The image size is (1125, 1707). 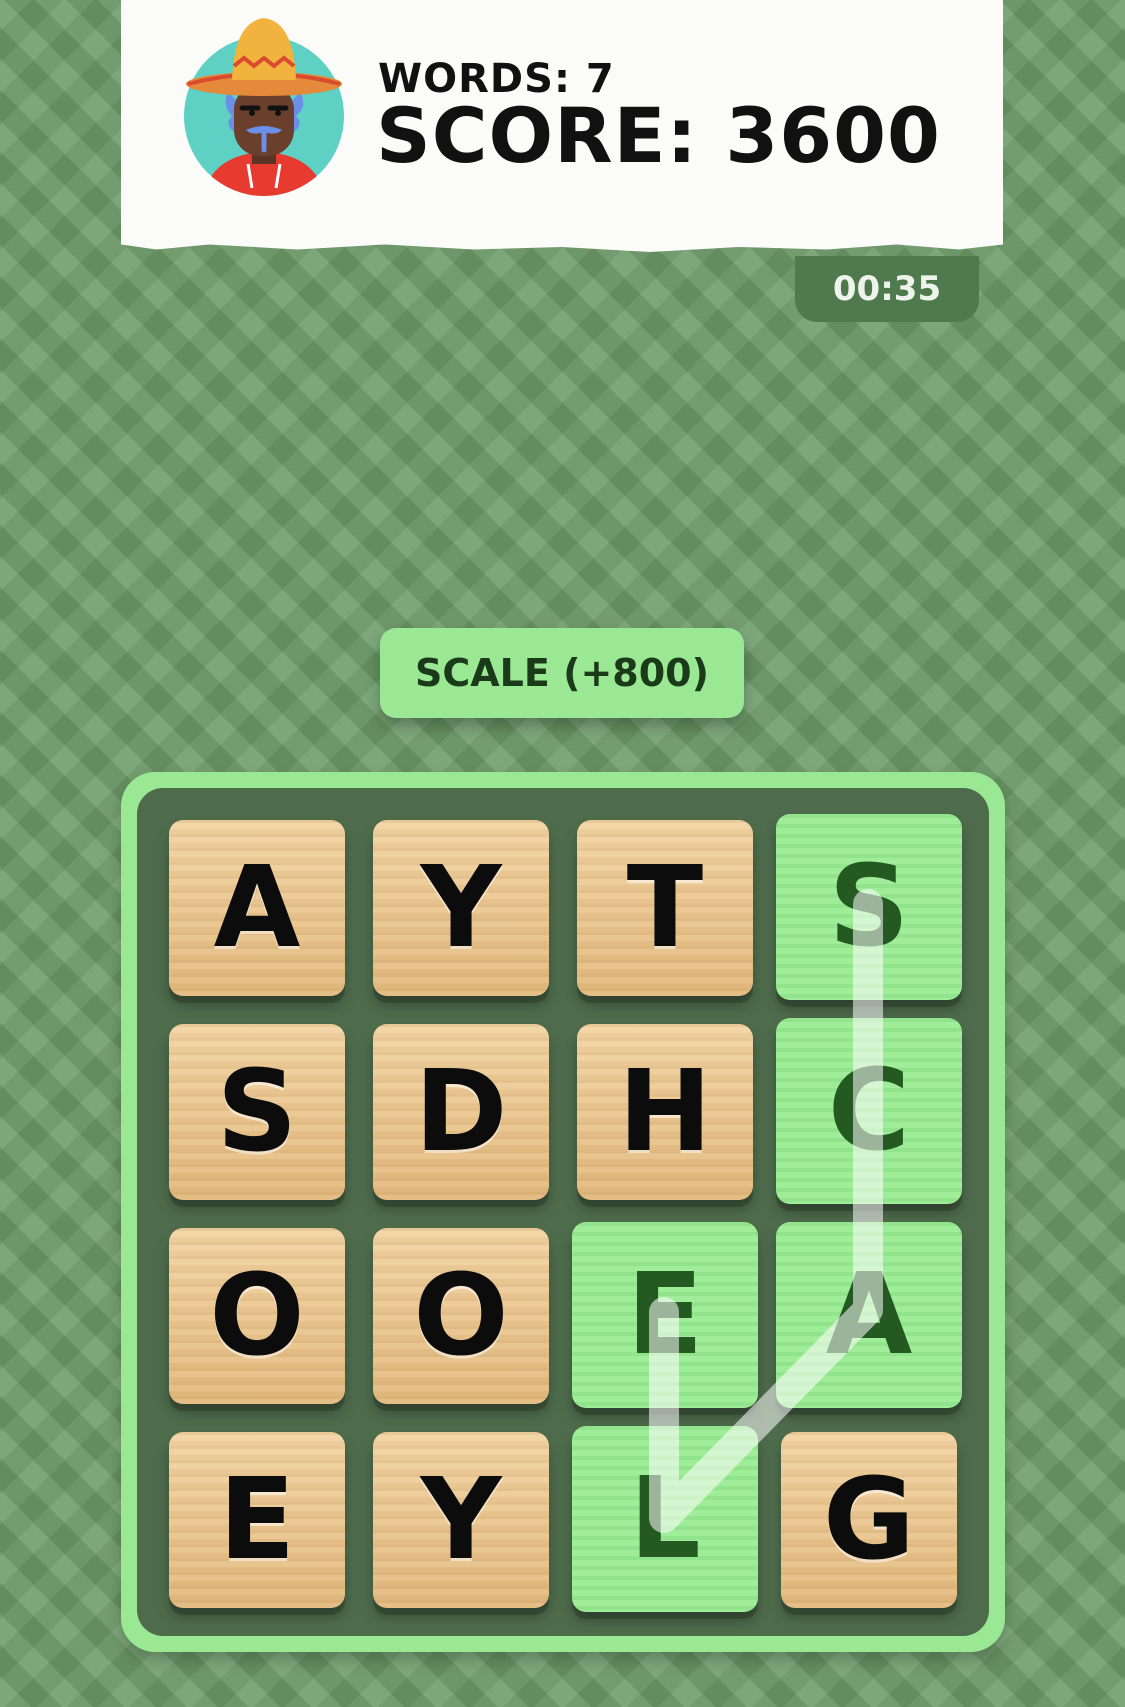 I want to click on letter-tile-selected: S, so click(x=869, y=907).